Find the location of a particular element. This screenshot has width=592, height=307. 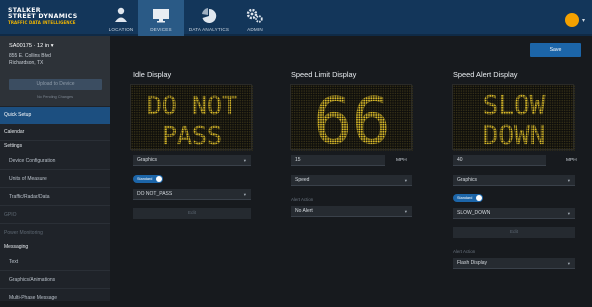

speed-alert-edit-button: Edit is located at coordinates (514, 232).